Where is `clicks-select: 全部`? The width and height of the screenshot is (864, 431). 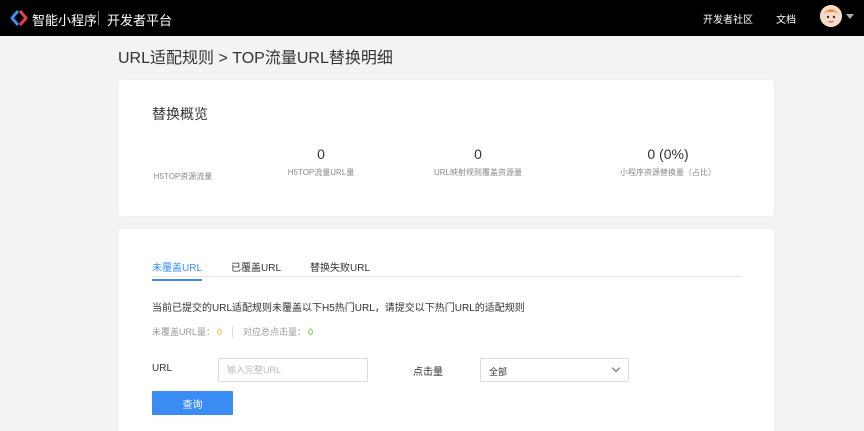 clicks-select: 全部 is located at coordinates (554, 370).